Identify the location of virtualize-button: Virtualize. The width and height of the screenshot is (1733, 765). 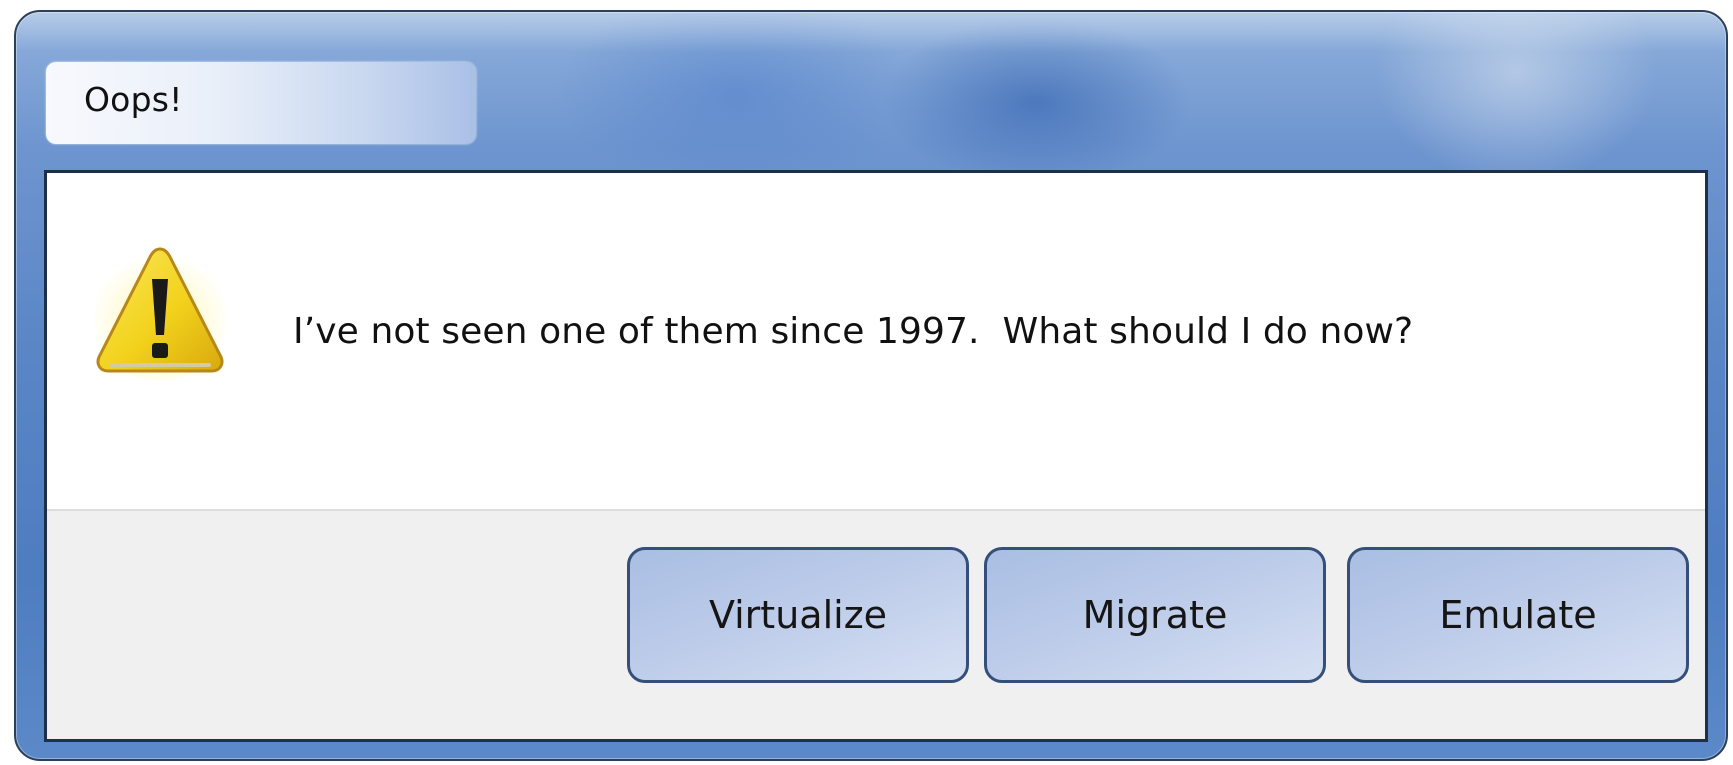
(798, 615).